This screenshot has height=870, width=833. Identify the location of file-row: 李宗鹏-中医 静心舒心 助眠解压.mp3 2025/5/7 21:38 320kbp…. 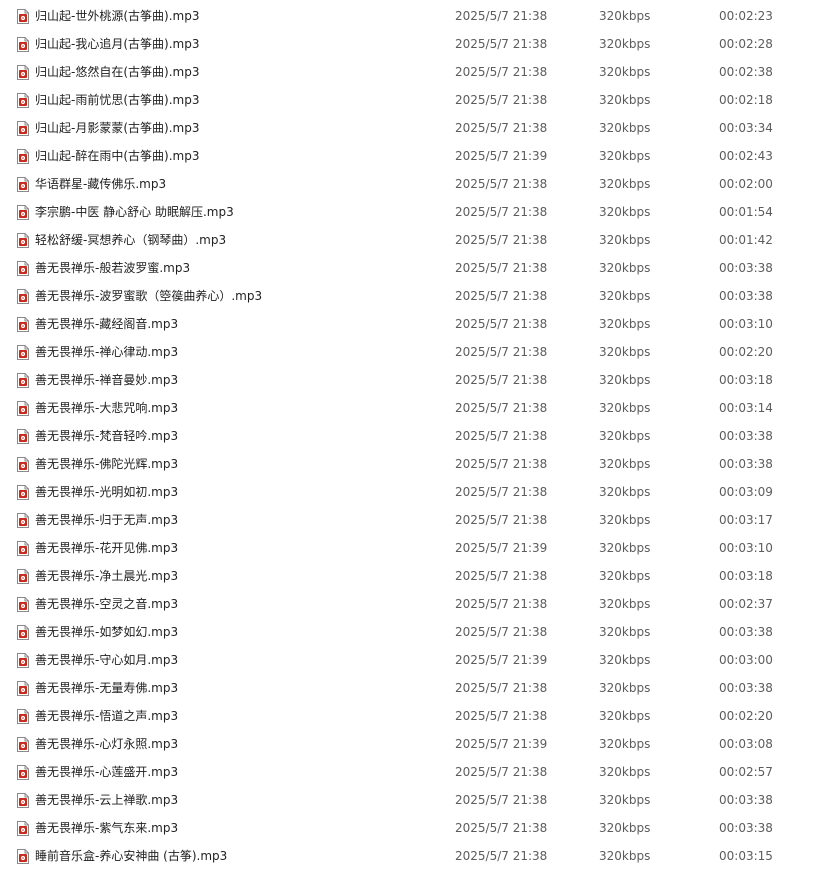
(416, 212).